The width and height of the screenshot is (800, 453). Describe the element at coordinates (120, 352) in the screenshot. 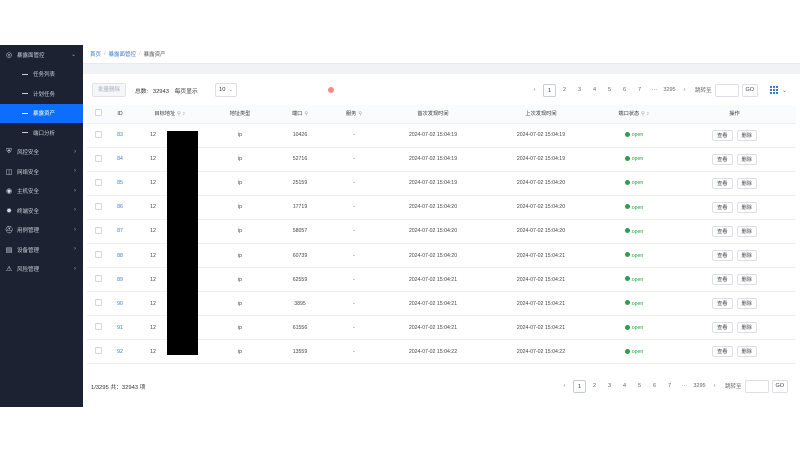

I see `id-link: 92` at that location.